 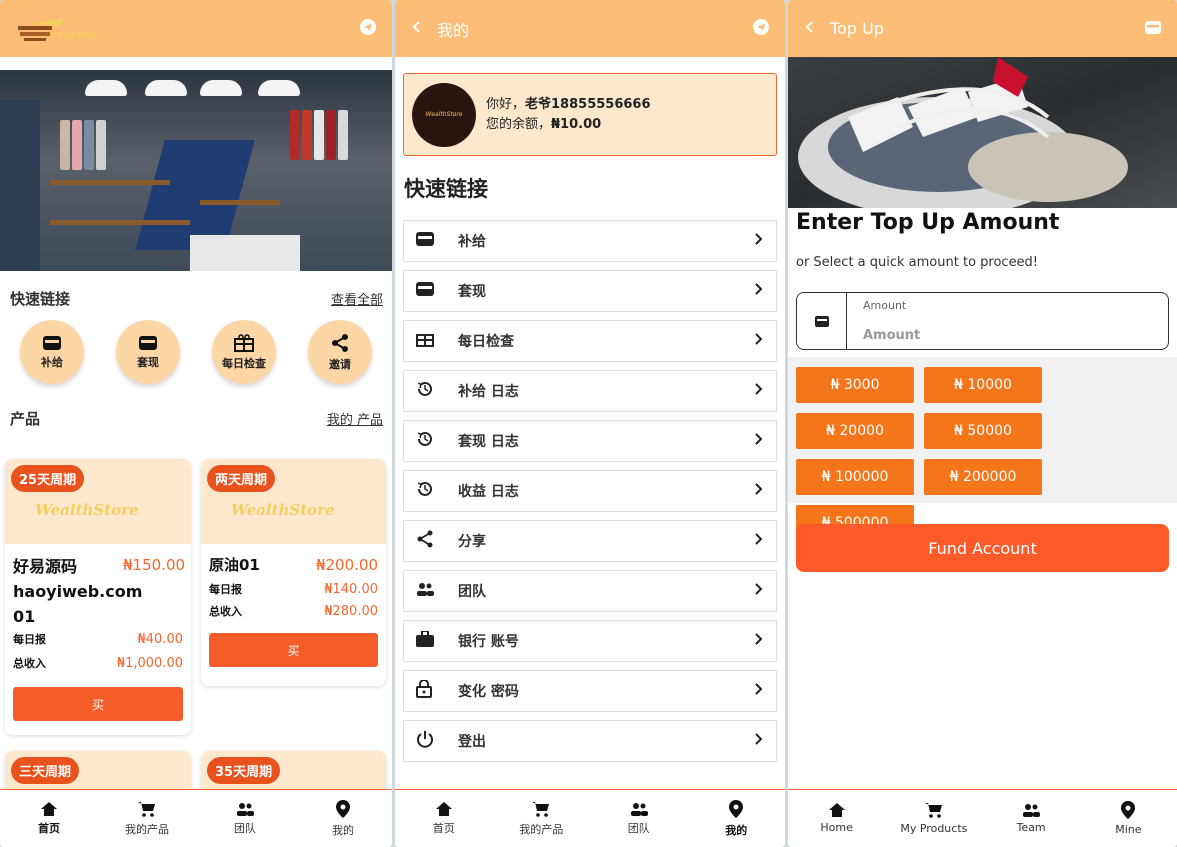 I want to click on amount-chip: ₦ 200000, so click(x=983, y=477).